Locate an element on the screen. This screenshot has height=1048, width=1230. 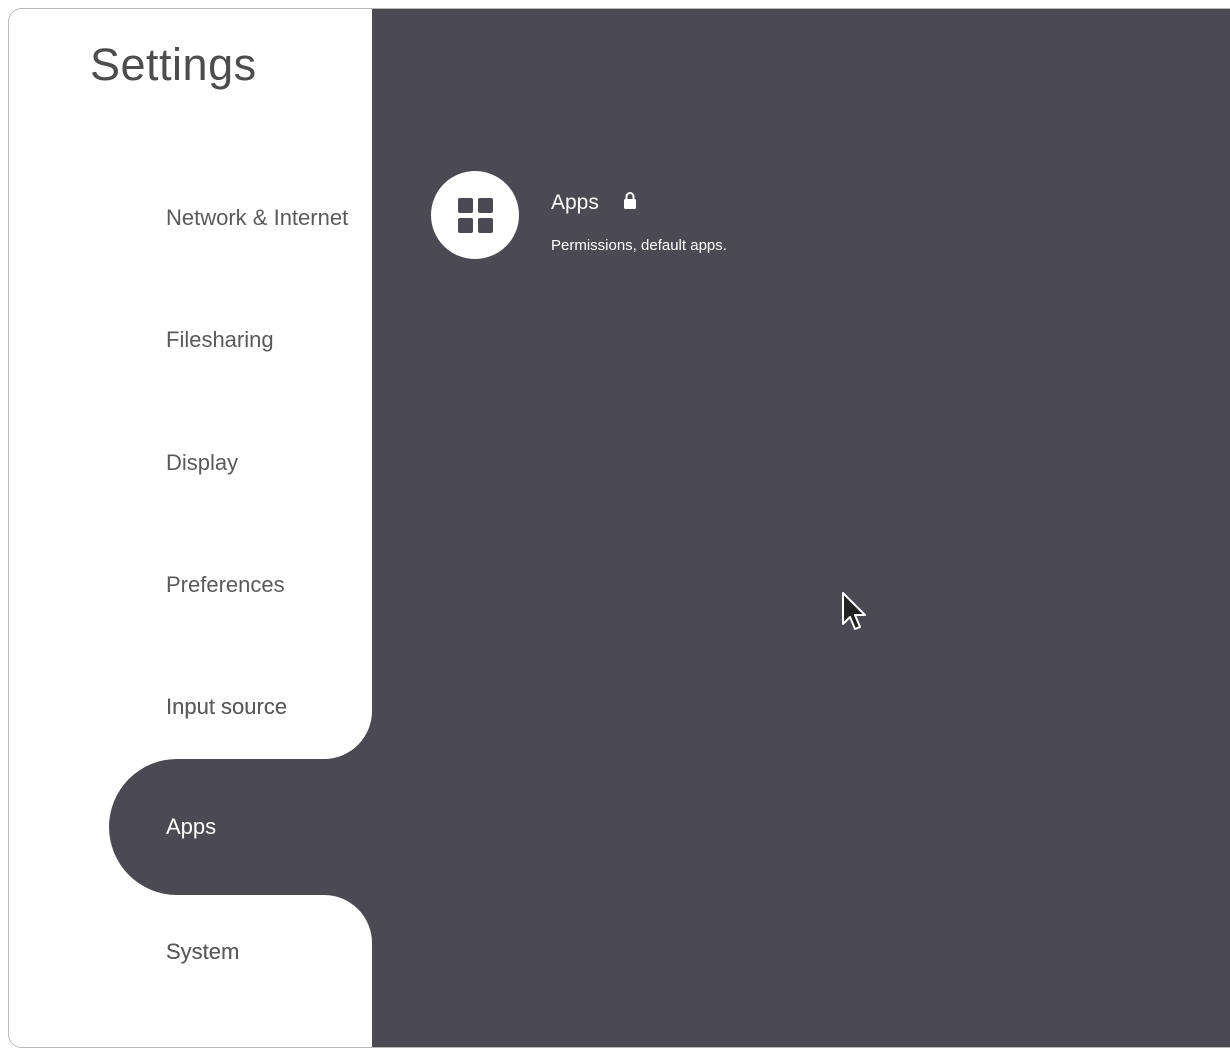
apps-grid-icon is located at coordinates (476, 216).